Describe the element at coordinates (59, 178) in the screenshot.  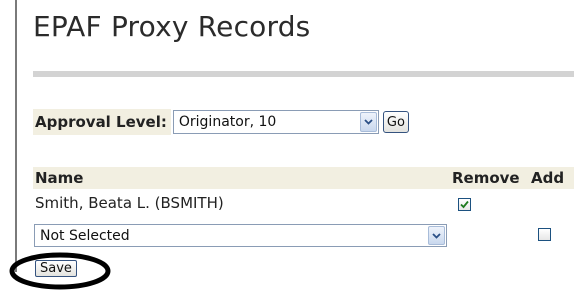
I see `column-header-name: Name` at that location.